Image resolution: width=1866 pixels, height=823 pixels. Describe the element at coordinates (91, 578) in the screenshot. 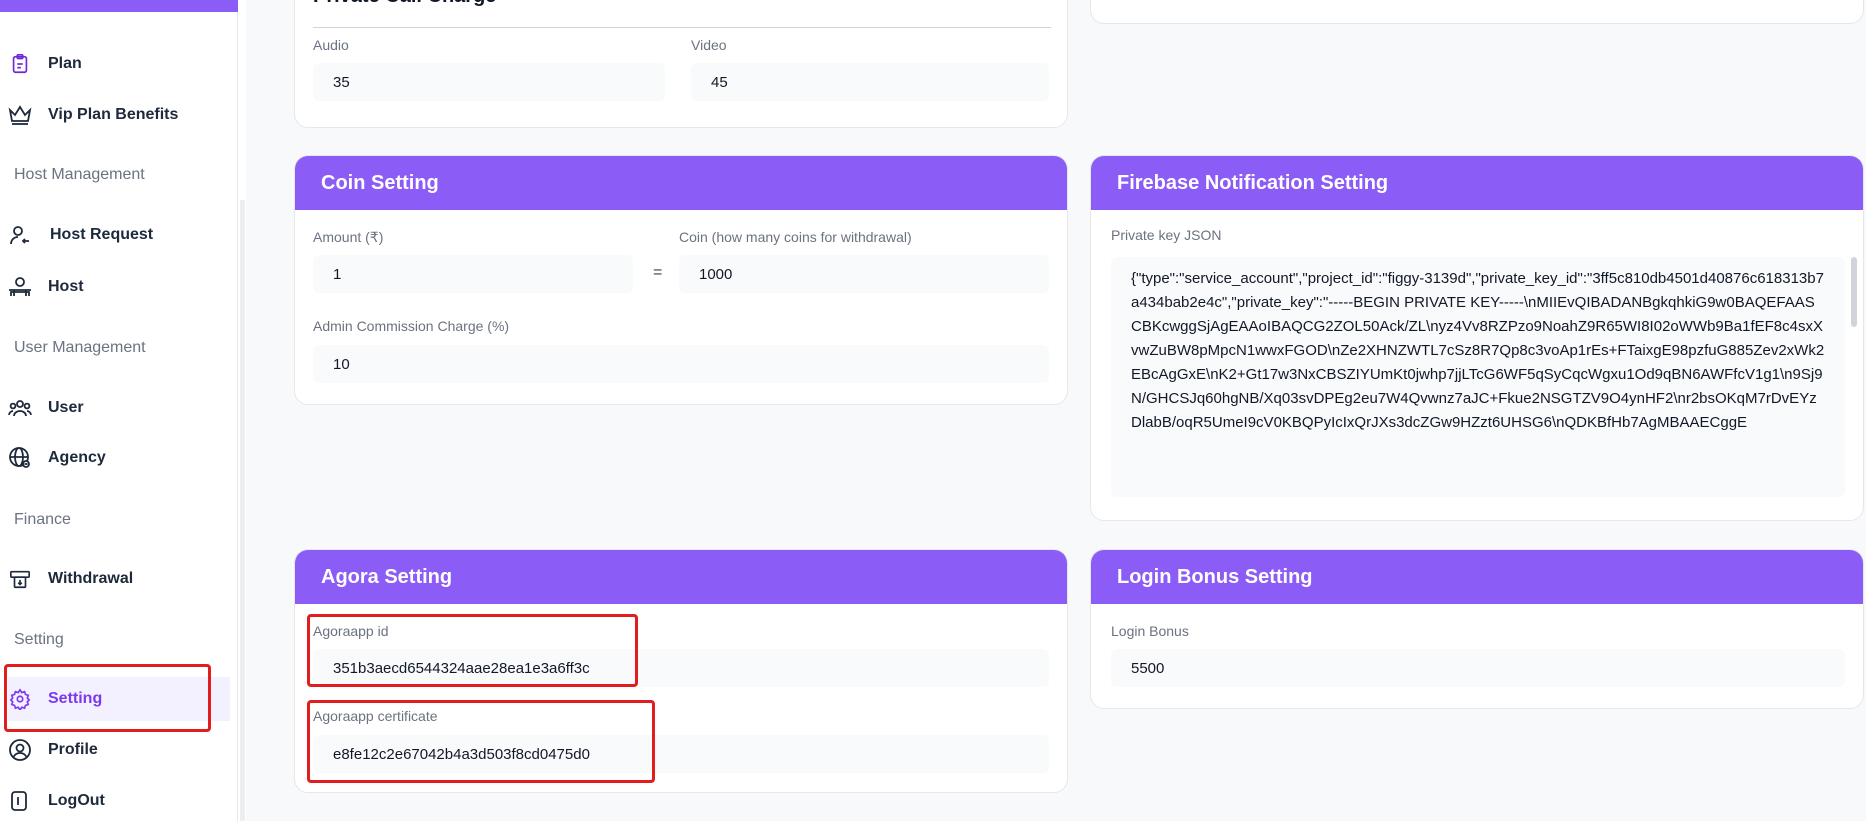

I see `sidebar-item-label: Withdrawal` at that location.